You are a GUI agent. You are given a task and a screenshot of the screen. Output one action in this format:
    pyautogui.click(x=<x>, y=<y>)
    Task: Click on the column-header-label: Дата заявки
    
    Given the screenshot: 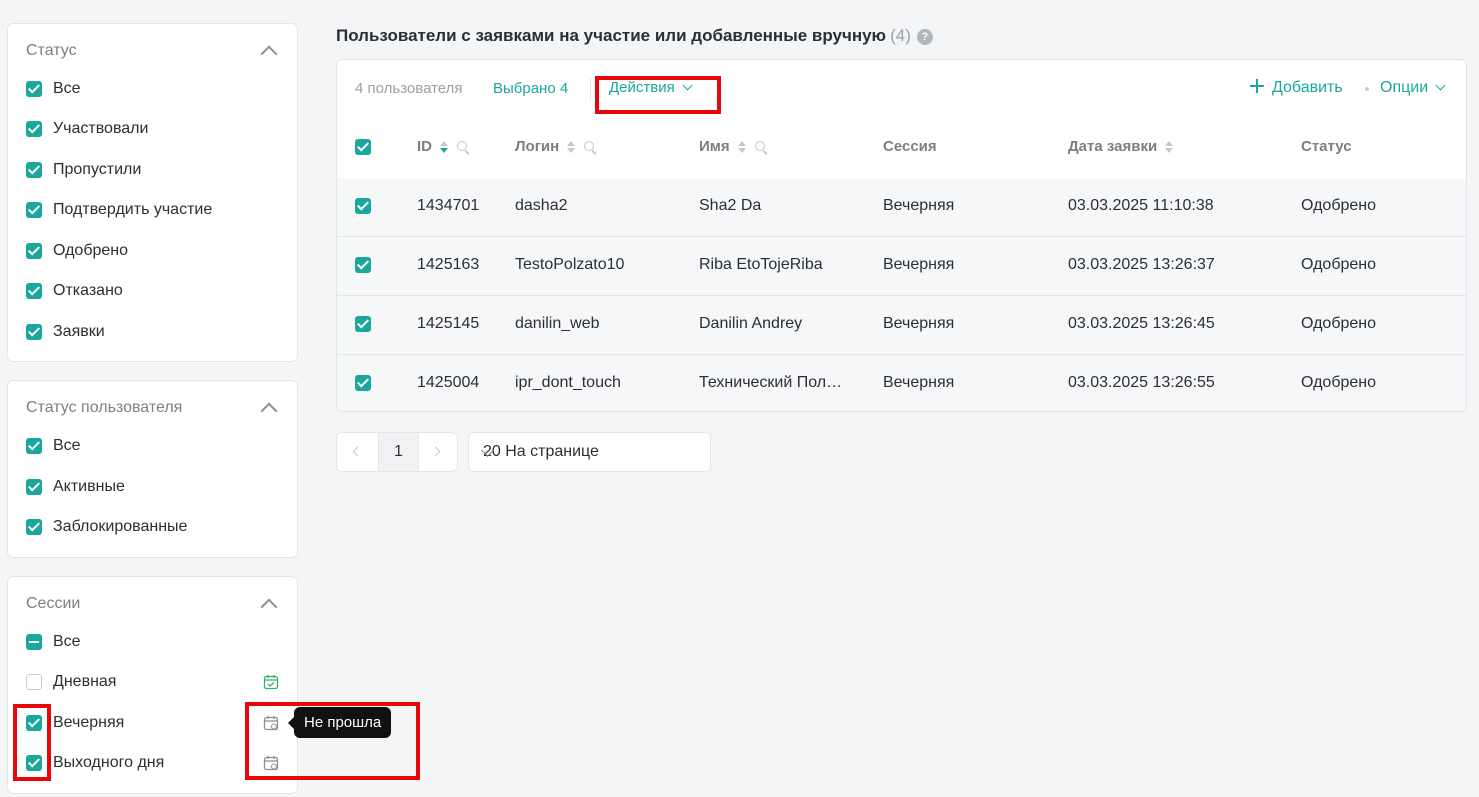 What is the action you would take?
    pyautogui.click(x=1113, y=146)
    